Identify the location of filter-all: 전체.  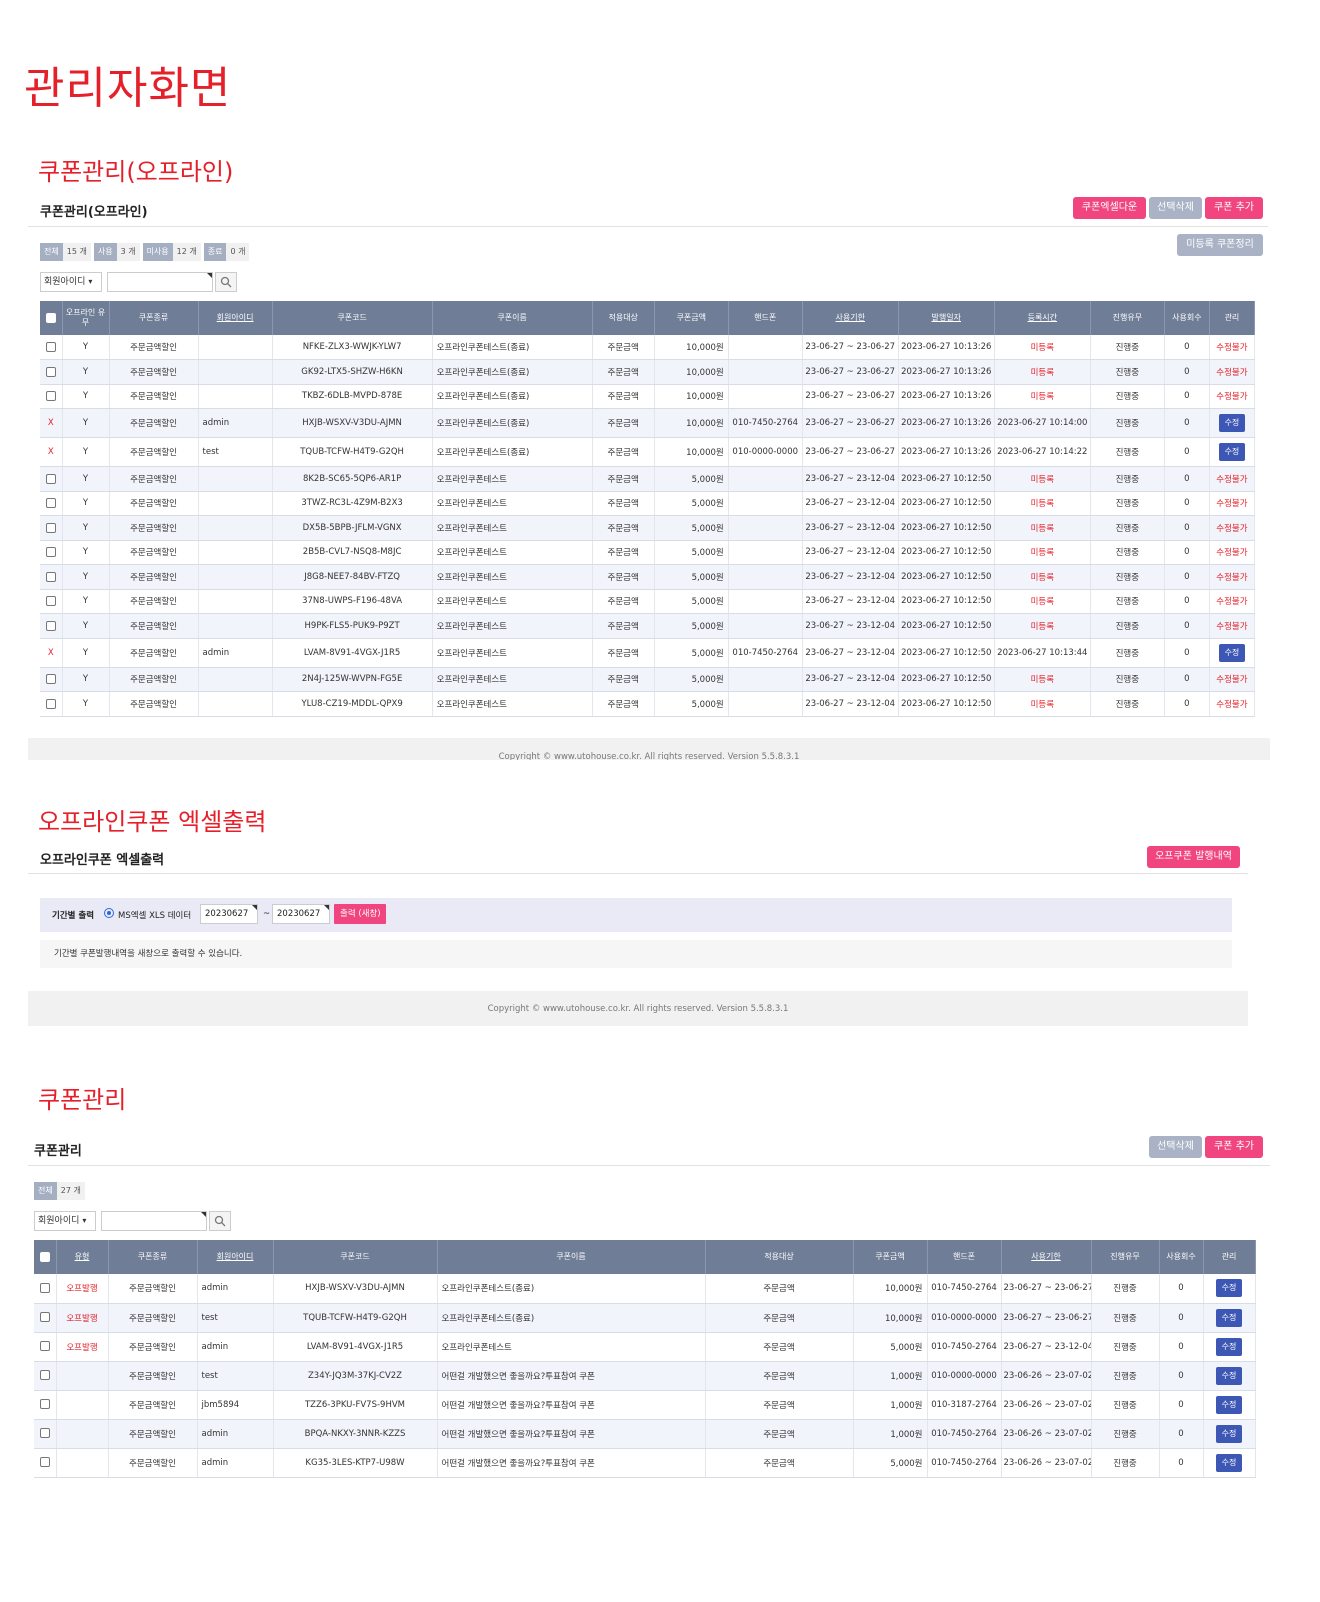
(51, 252).